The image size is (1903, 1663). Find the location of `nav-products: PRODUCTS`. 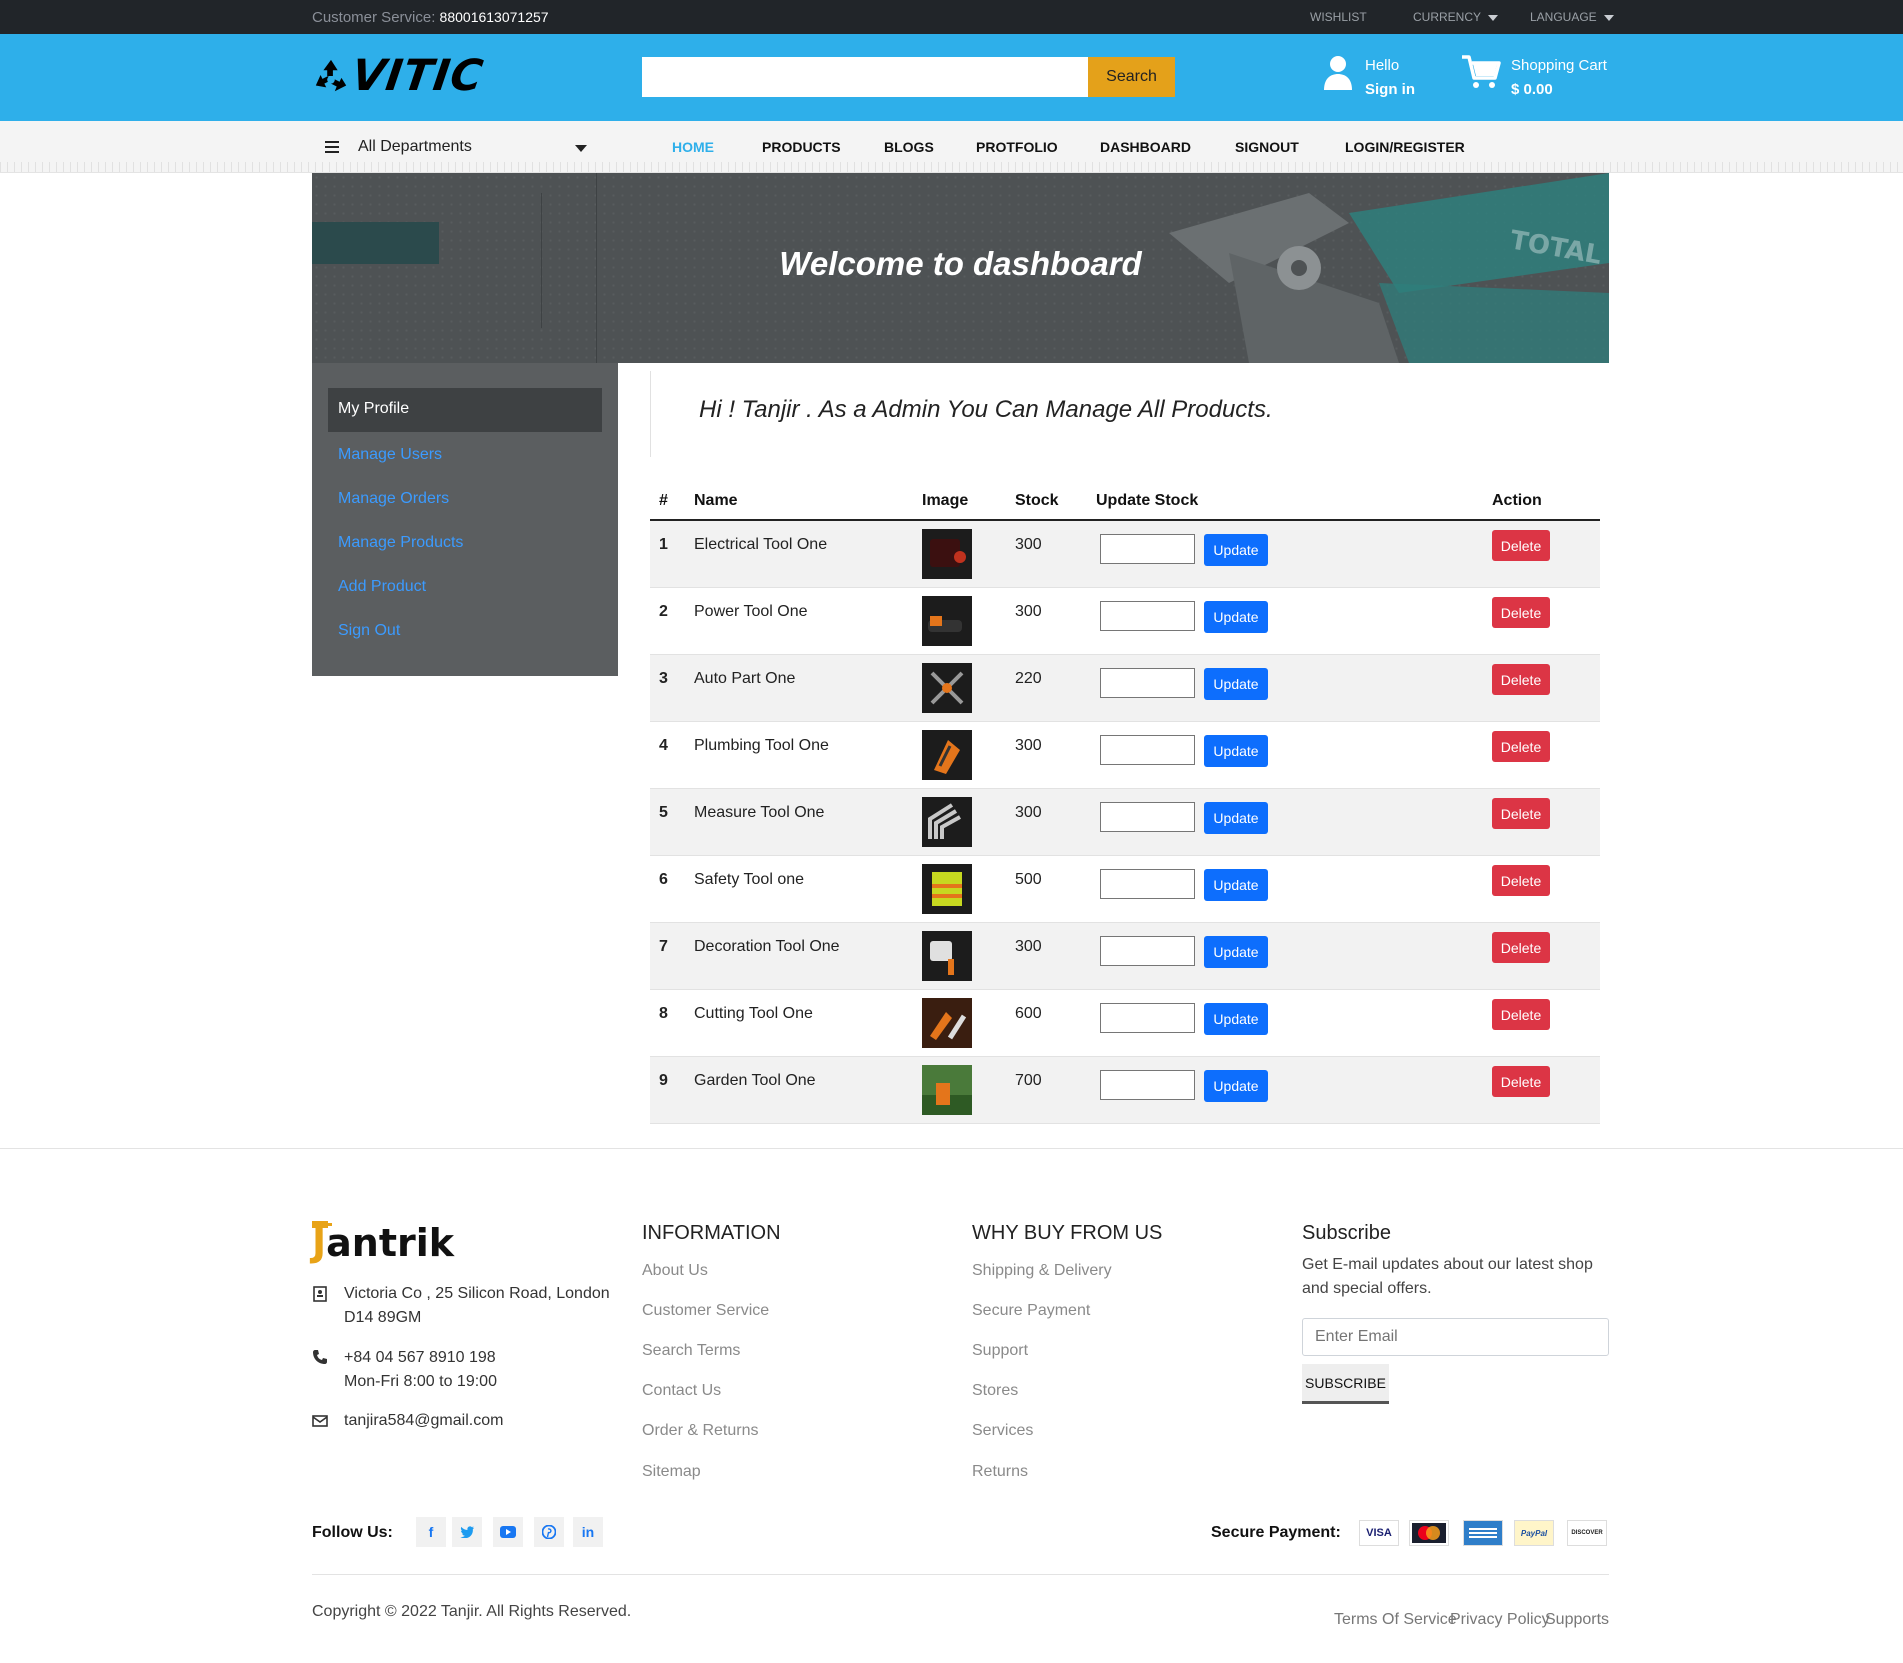

nav-products: PRODUCTS is located at coordinates (801, 147).